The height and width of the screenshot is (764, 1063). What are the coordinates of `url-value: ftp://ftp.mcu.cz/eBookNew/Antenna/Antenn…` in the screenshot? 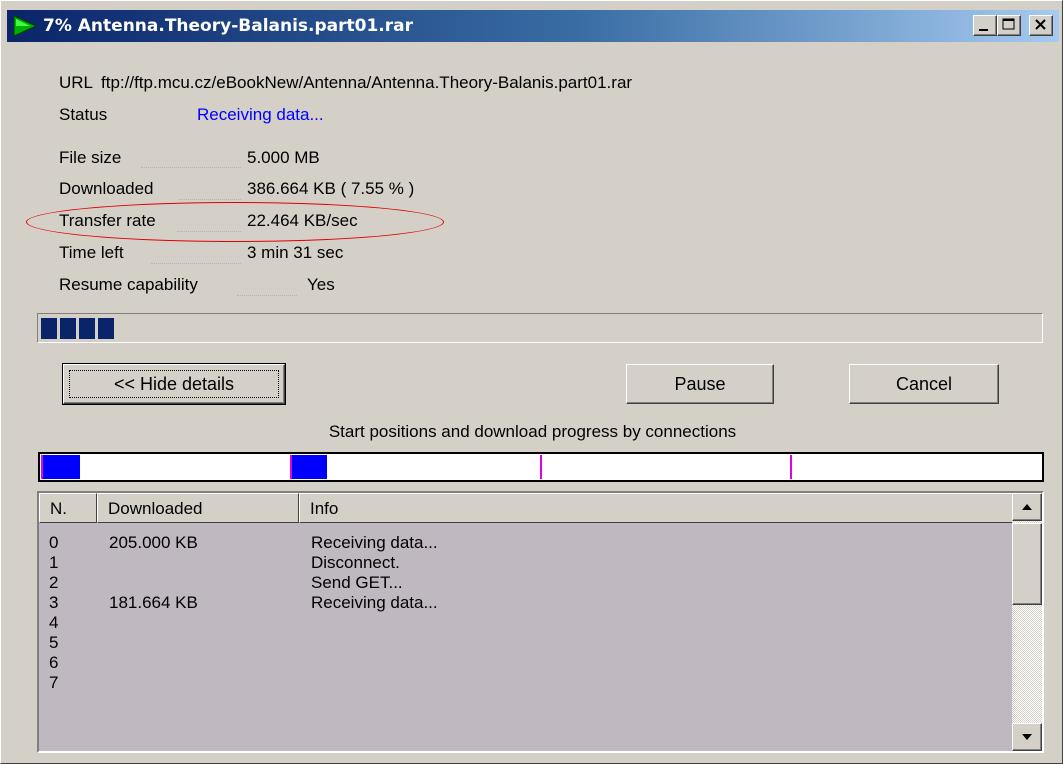 It's located at (367, 82).